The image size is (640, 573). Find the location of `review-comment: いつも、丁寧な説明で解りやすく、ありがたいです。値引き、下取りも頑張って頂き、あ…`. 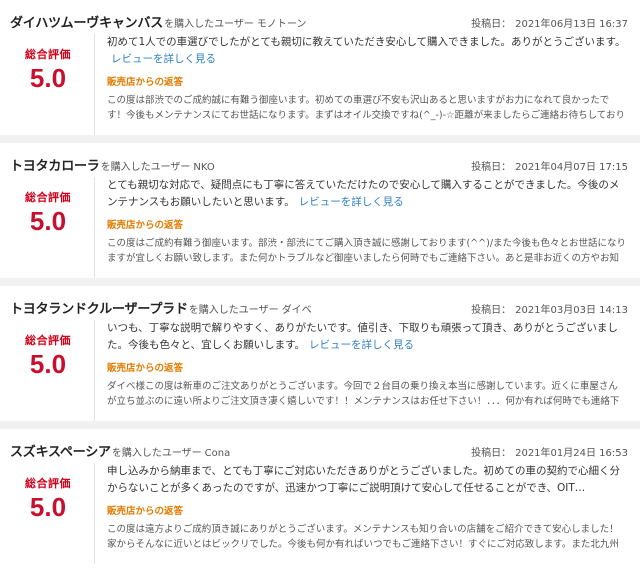

review-comment: いつも、丁寧な説明で解りやすく、ありがたいです。値引き、下取りも頑張って頂き、あ… is located at coordinates (366, 337).